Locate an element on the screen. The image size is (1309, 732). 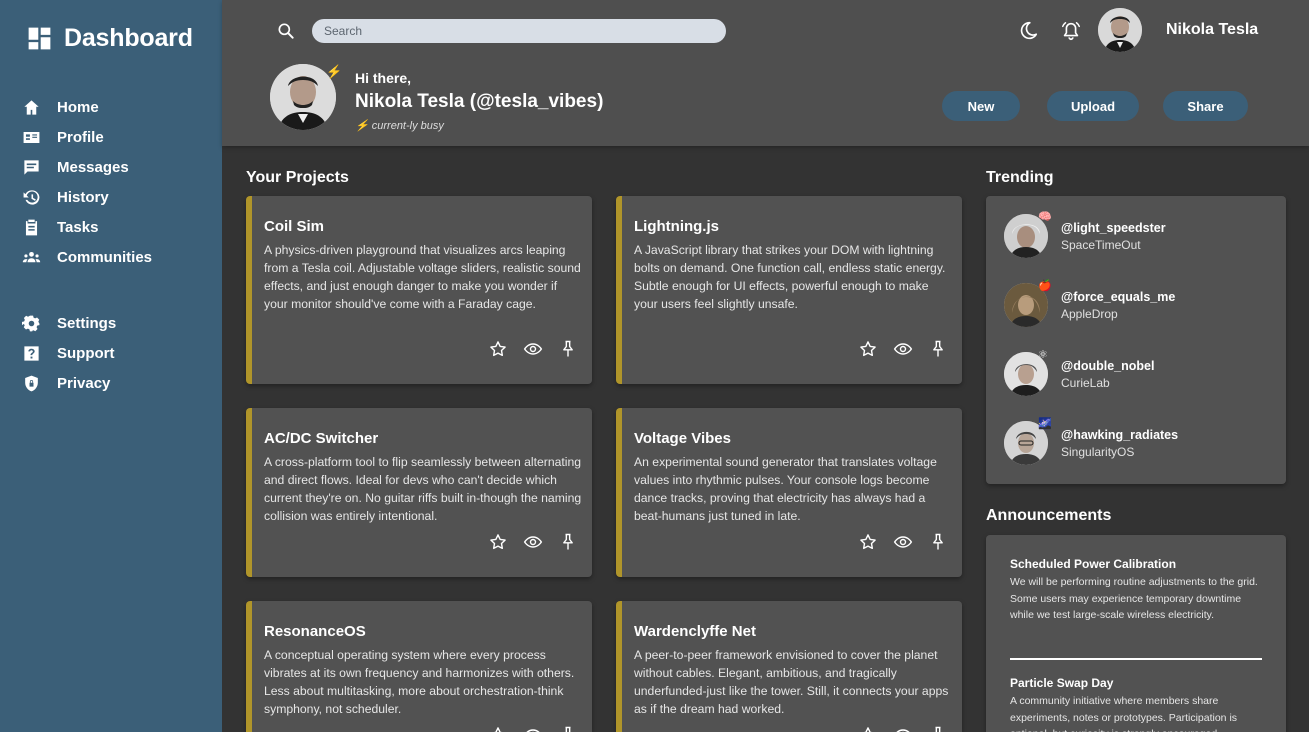
trending-title: Trending is located at coordinates (1020, 177).